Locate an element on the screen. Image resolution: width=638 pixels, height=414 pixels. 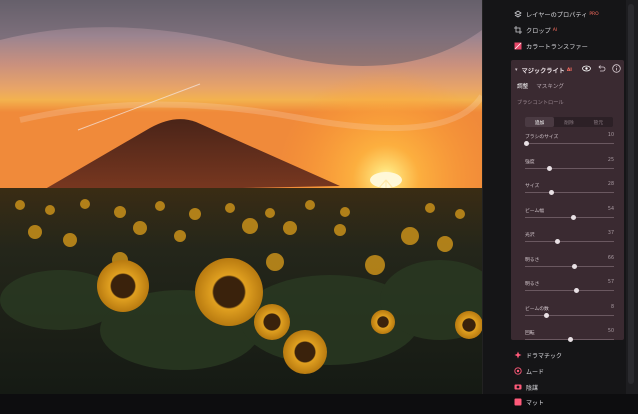
panel-item-label: ドラマチック is located at coordinates (544, 356).